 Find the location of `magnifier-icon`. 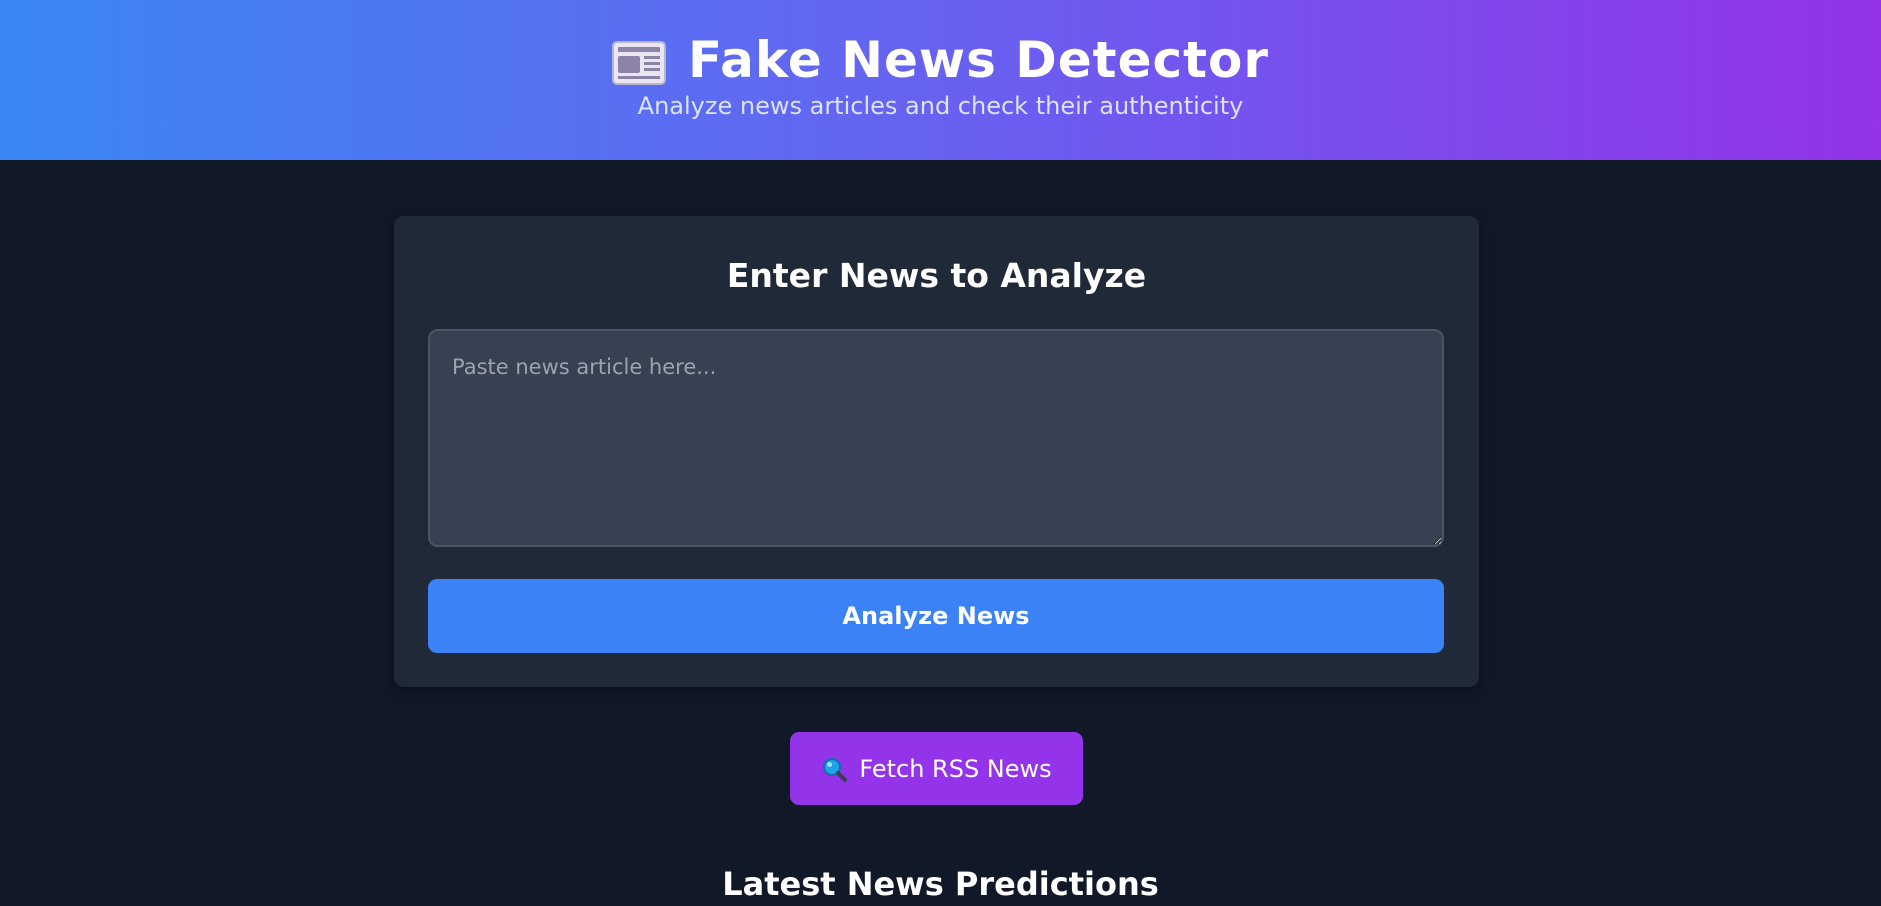

magnifier-icon is located at coordinates (835, 769).